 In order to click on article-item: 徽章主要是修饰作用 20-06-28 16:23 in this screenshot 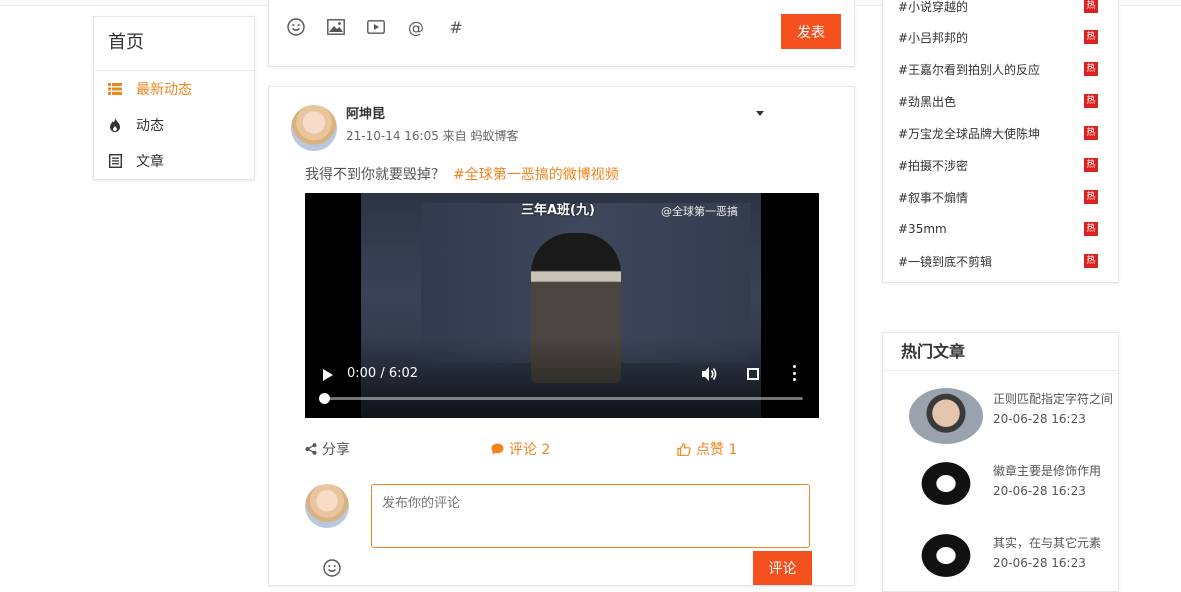, I will do `click(1013, 490)`.